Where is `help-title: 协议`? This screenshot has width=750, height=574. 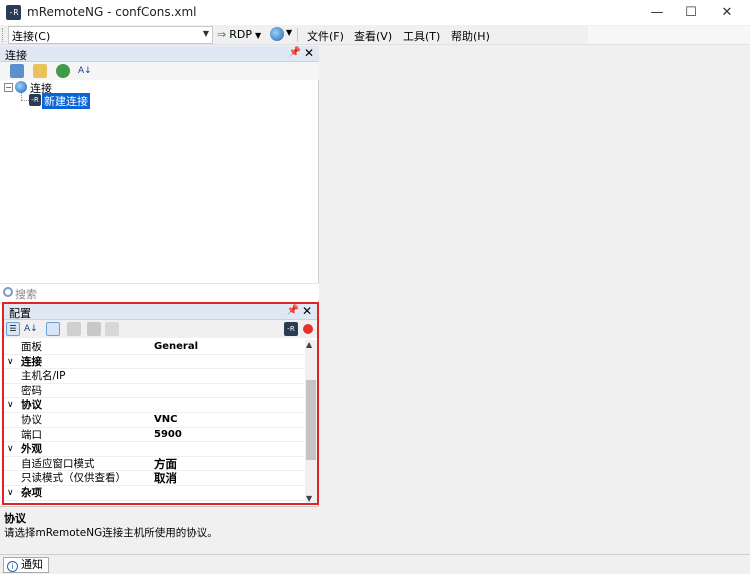
help-title: 协议 is located at coordinates (15, 518).